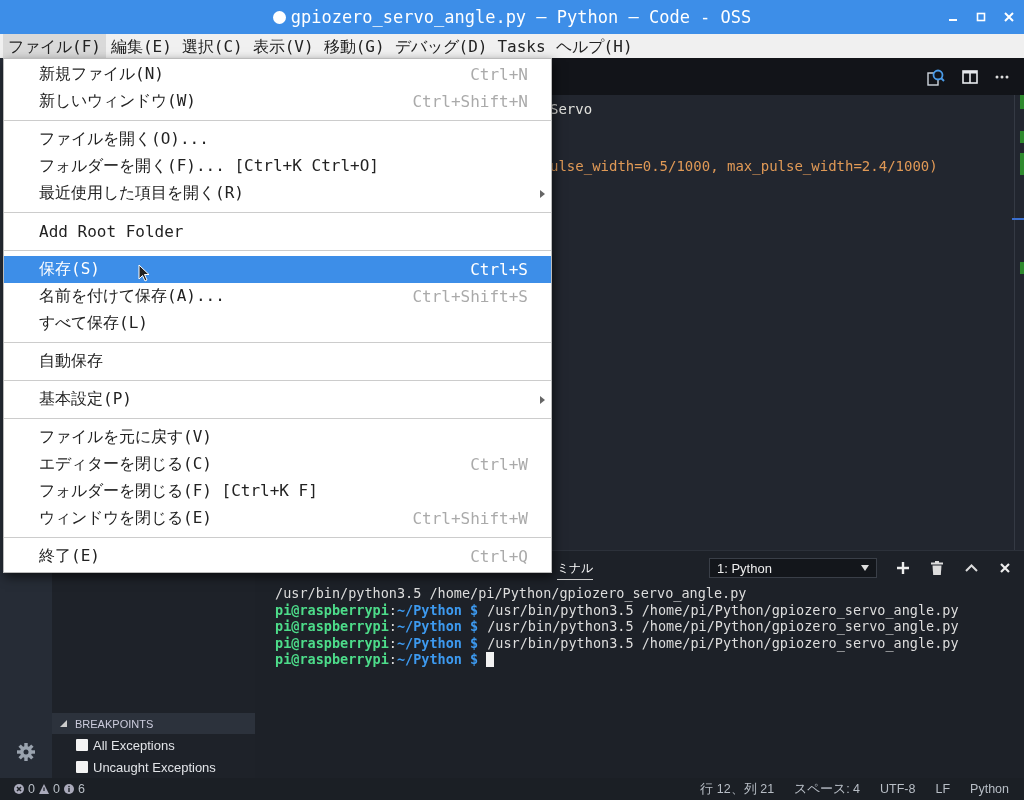 The image size is (1024, 800). What do you see at coordinates (594, 46) in the screenshot?
I see `menu-item: ヘルプ(H)` at bounding box center [594, 46].